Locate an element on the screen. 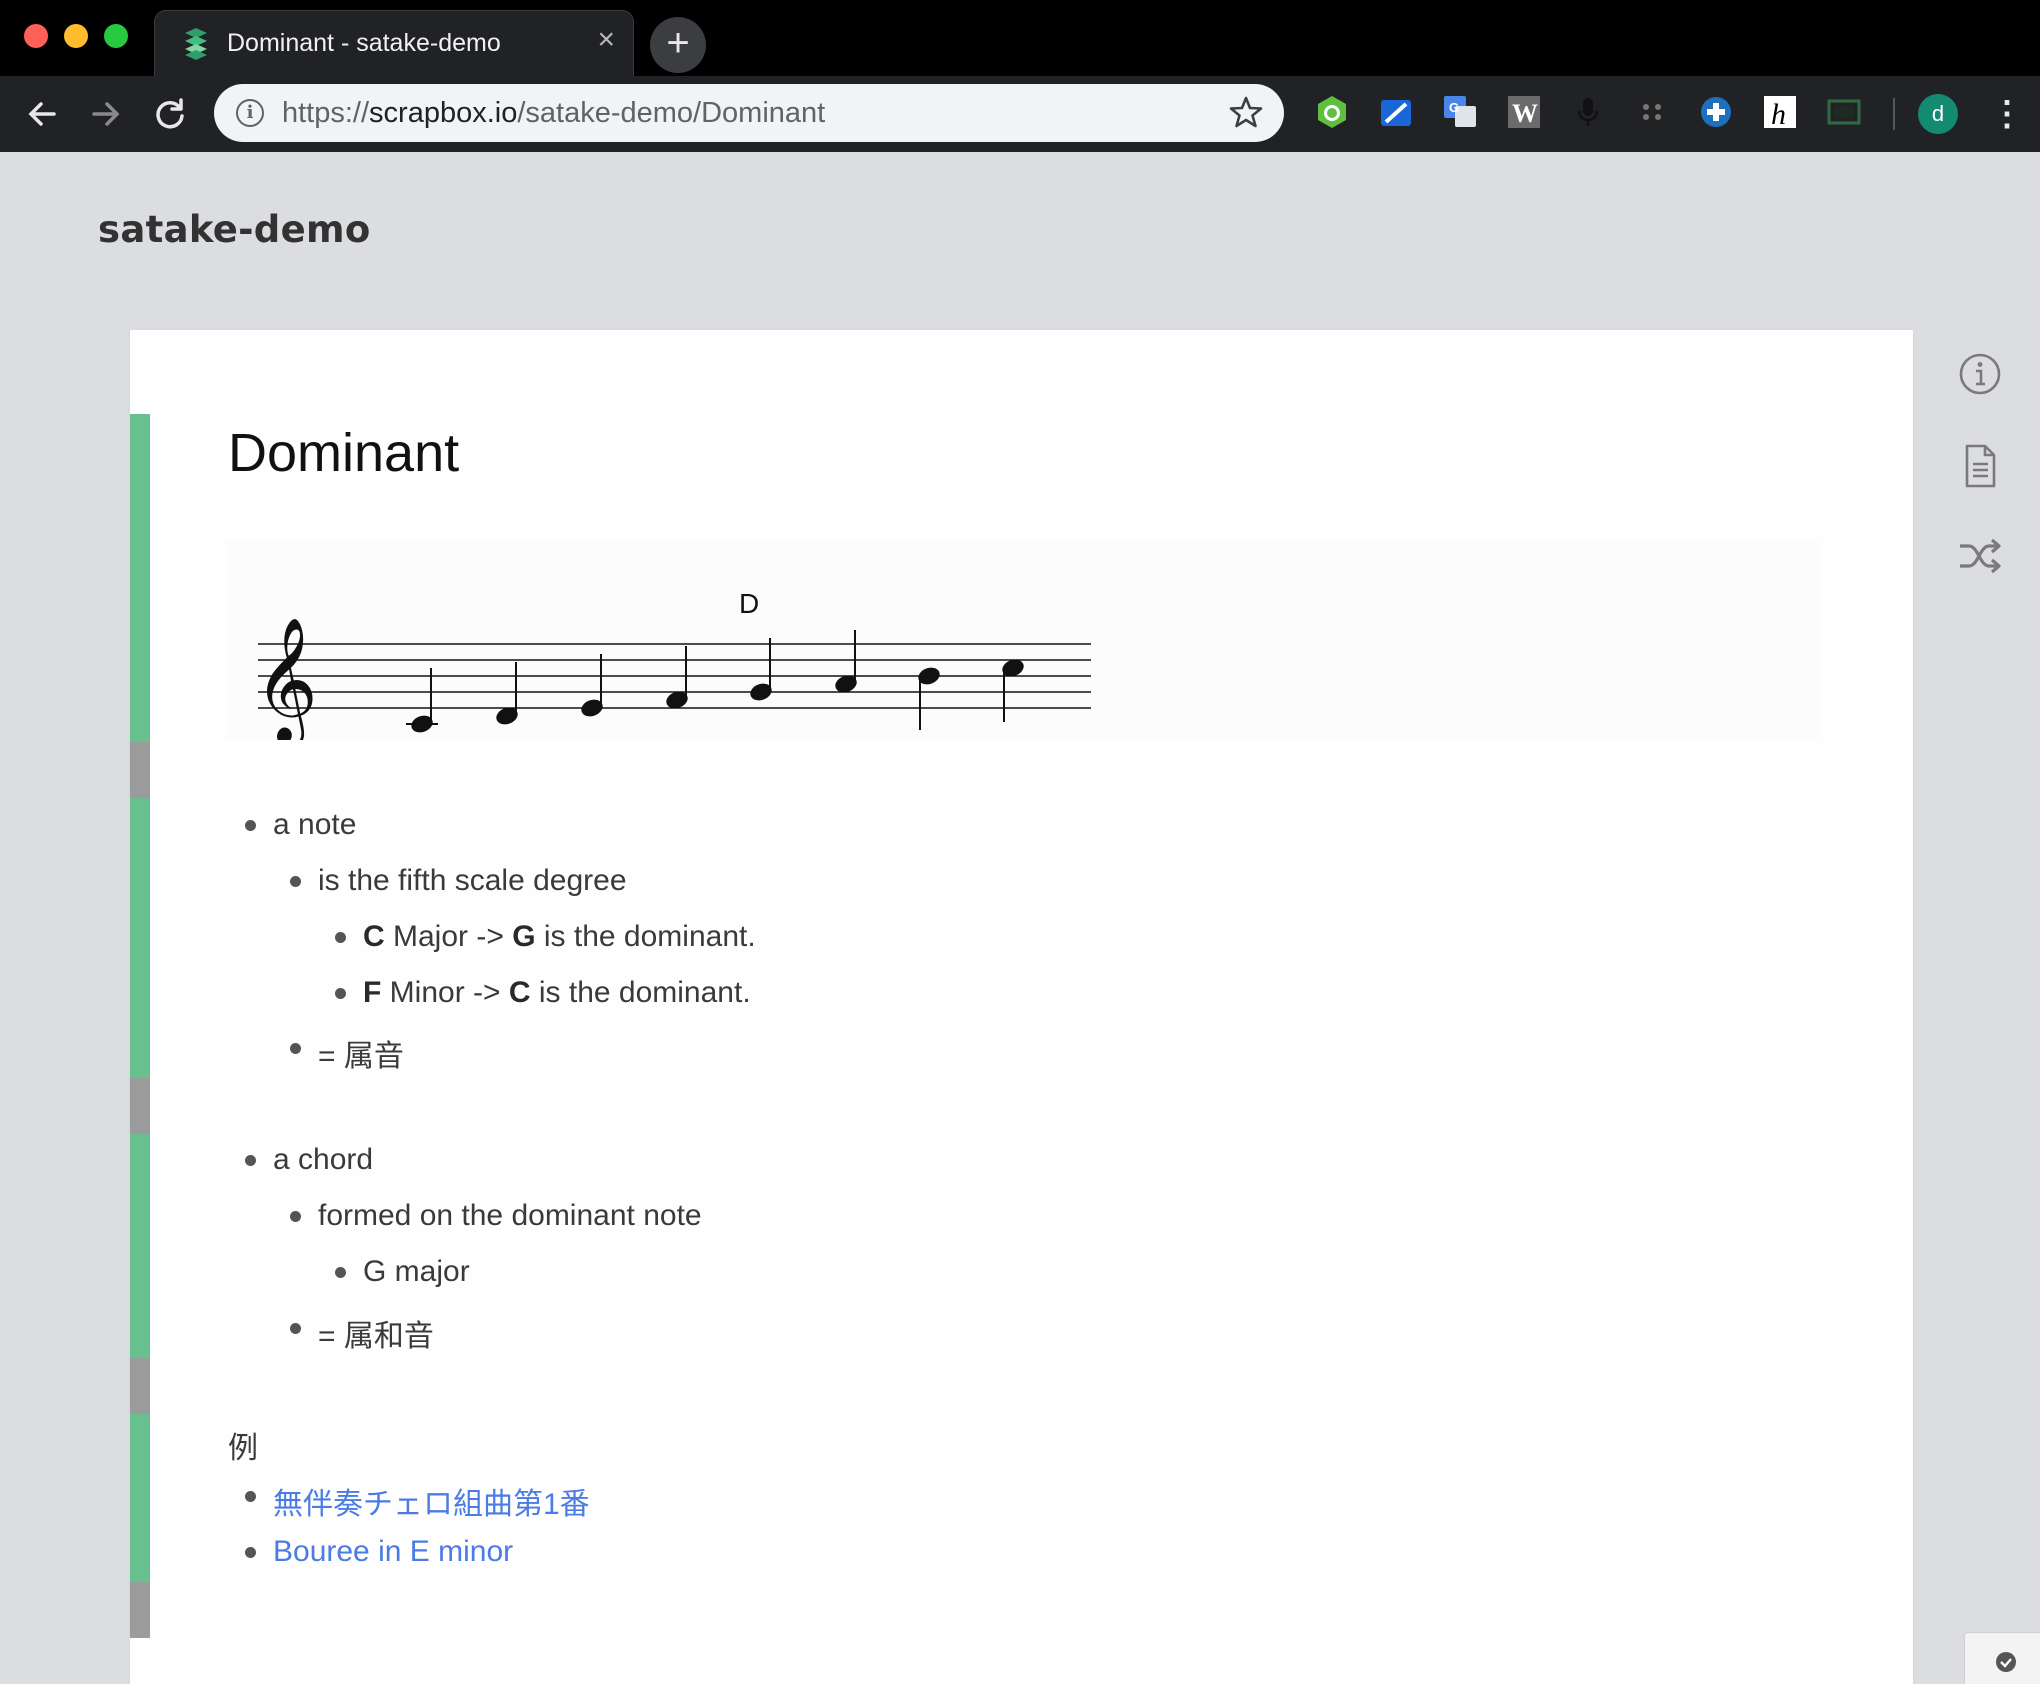 This screenshot has height=1684, width=2040. list-text: Major -> is located at coordinates (448, 936).